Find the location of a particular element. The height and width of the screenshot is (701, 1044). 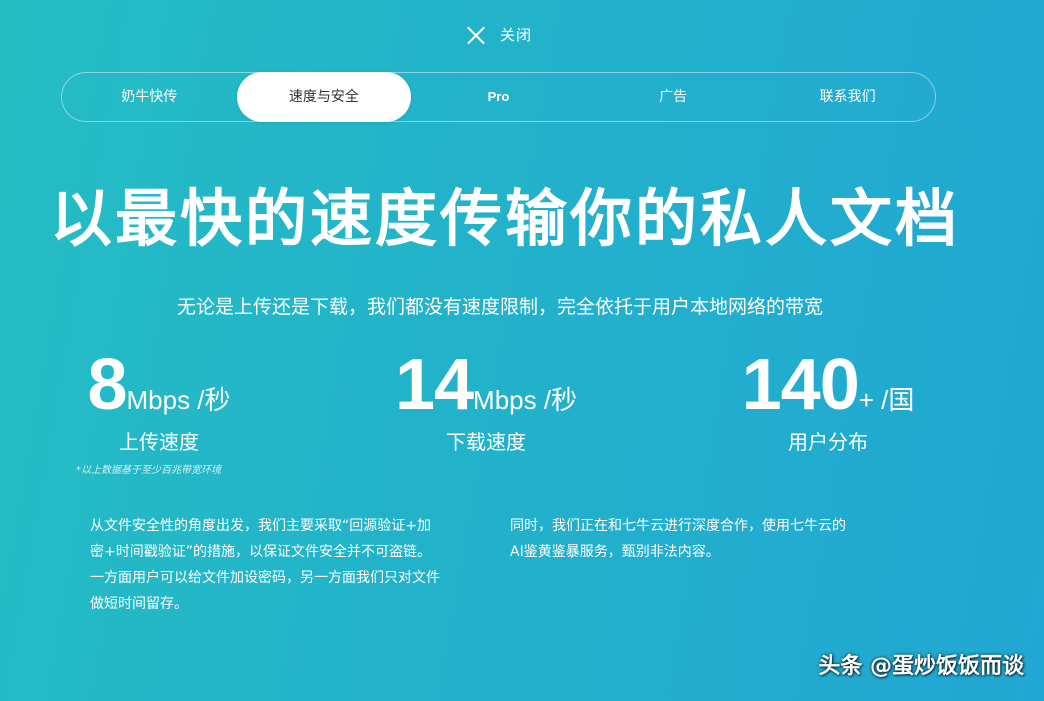

stat-download-value-row: 14Mbps /秒 is located at coordinates (486, 385).